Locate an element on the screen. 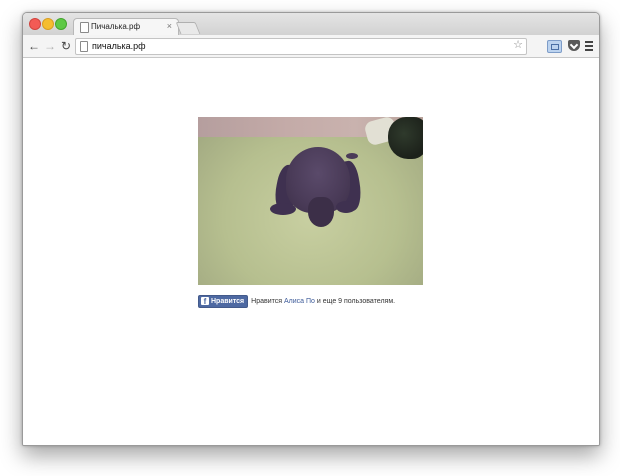 The image size is (620, 476). facebook-like-button: f Нравится is located at coordinates (223, 302).